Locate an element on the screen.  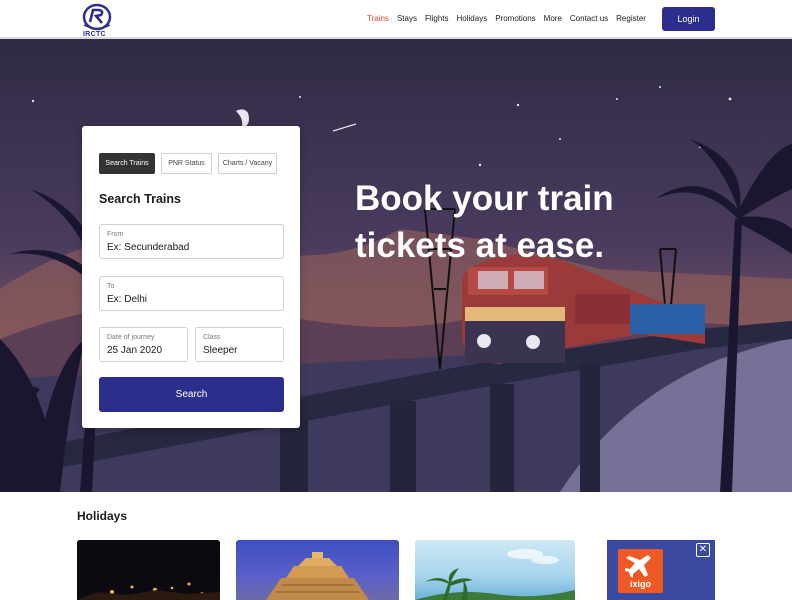
from-field: From Ex: Secunderabad is located at coordinates (191, 241).